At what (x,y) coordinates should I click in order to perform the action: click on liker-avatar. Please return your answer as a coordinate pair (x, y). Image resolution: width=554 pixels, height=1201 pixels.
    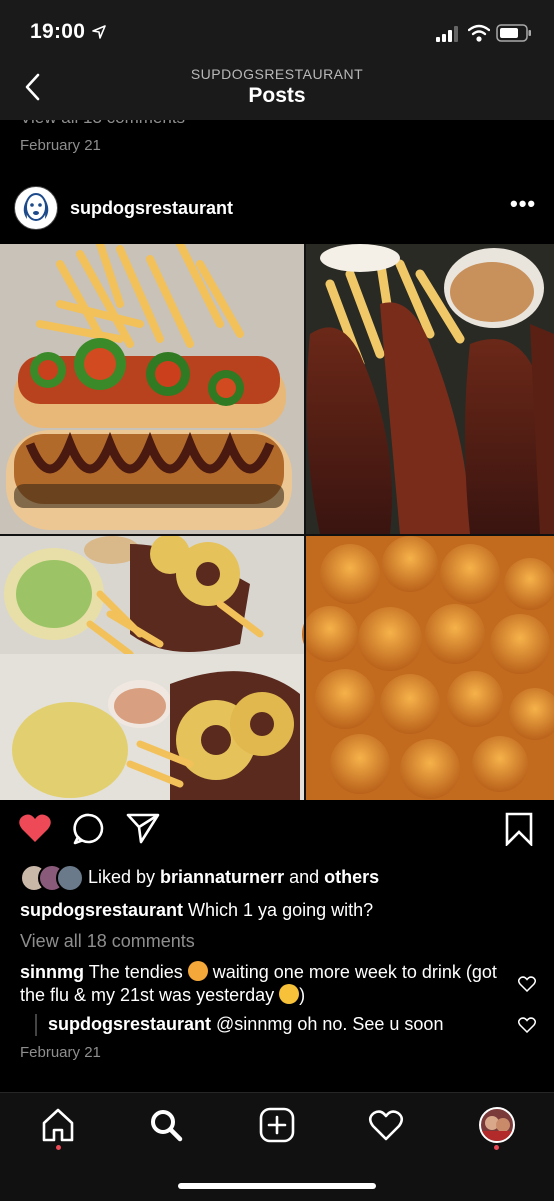
    Looking at the image, I should click on (70, 878).